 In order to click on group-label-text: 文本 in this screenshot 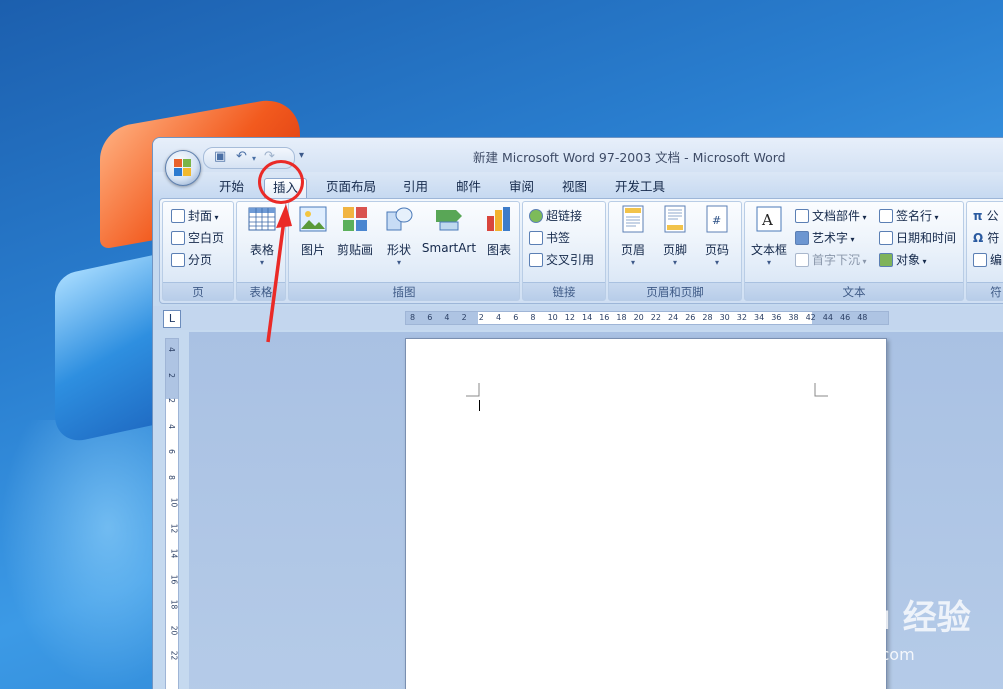, I will do `click(854, 291)`.